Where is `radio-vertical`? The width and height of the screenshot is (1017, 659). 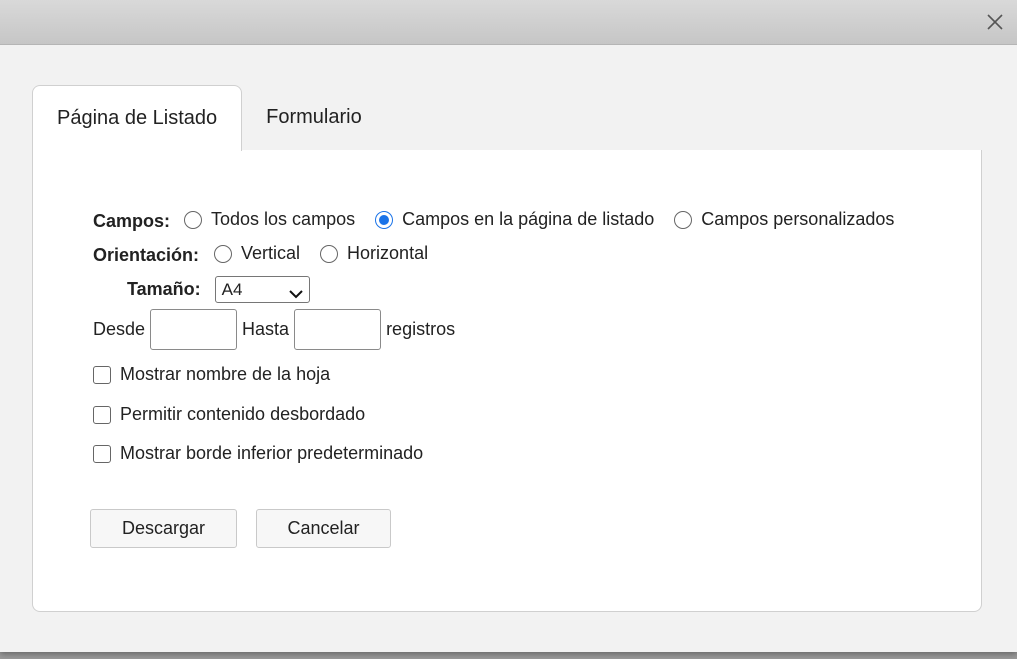
radio-vertical is located at coordinates (223, 253).